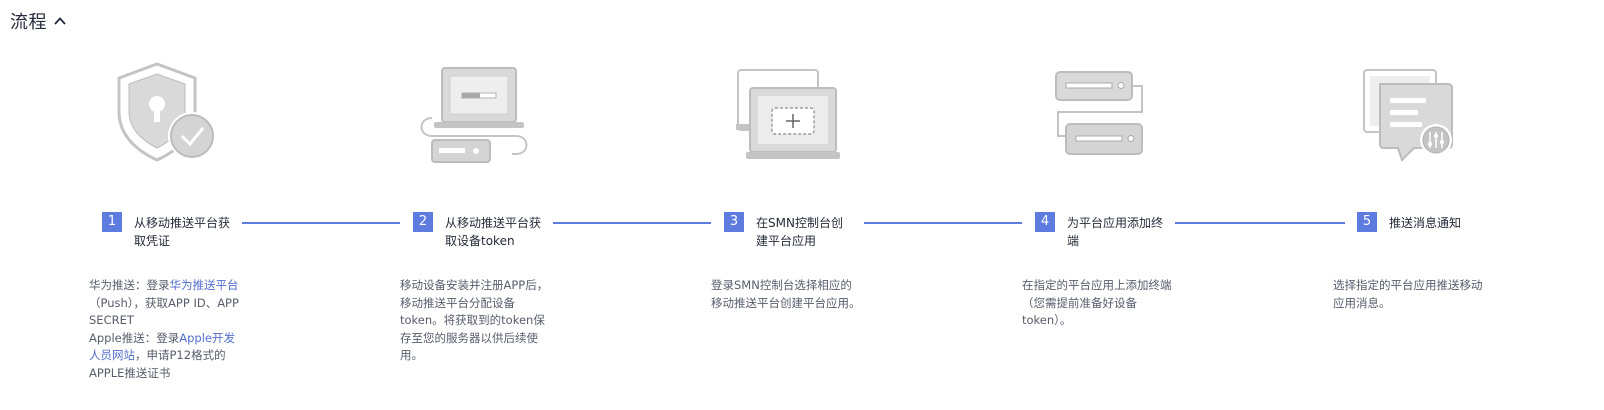 This screenshot has width=1604, height=410. I want to click on shield-check-icon, so click(166, 112).